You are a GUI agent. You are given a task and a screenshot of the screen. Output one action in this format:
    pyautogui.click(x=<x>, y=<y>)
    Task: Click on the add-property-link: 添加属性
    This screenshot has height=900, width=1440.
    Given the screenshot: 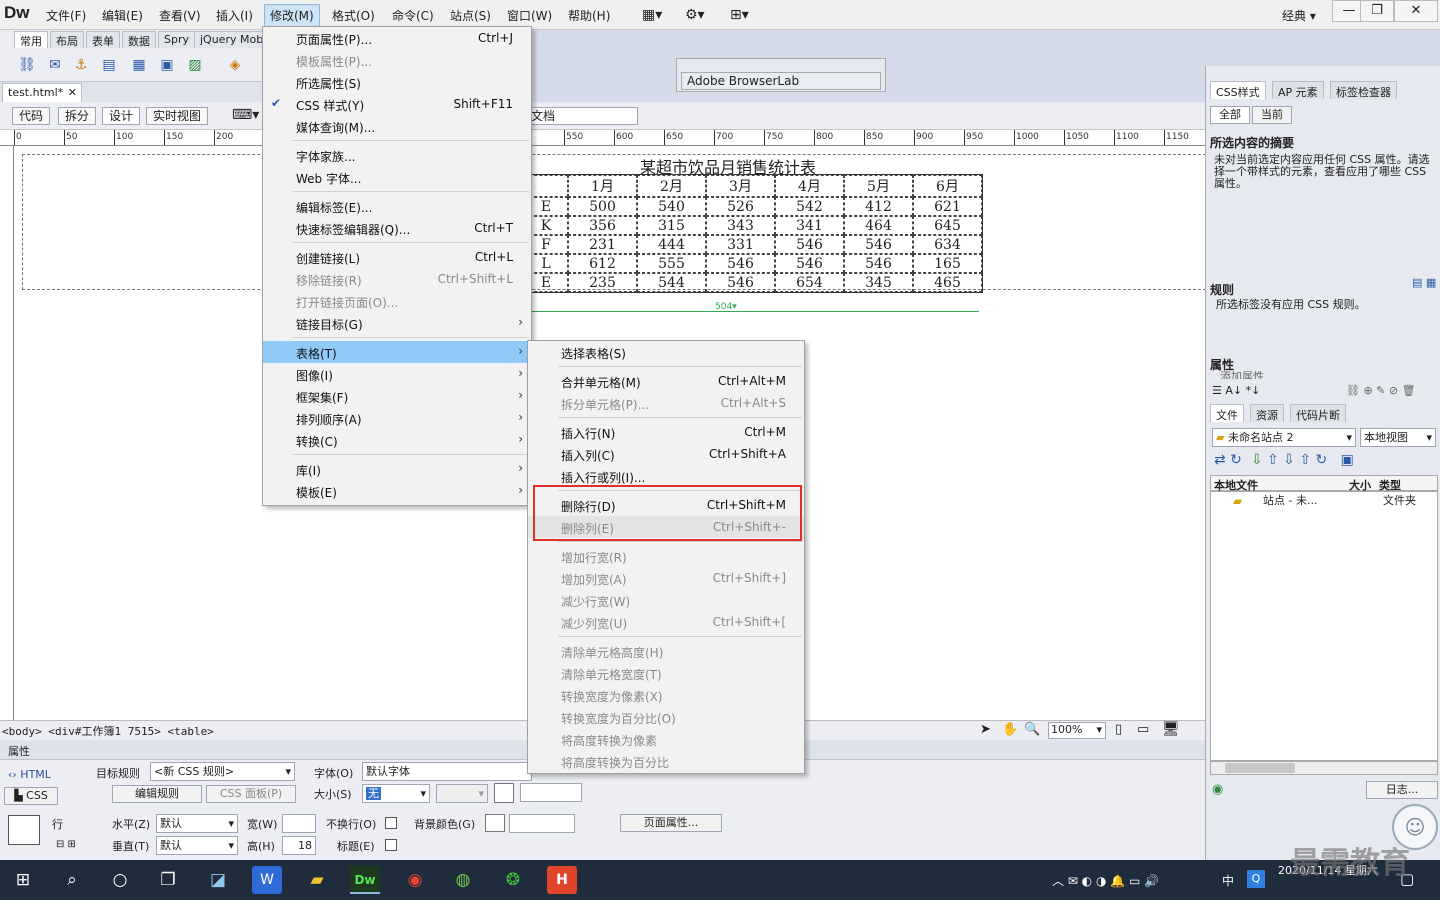 What is the action you would take?
    pyautogui.click(x=1242, y=375)
    